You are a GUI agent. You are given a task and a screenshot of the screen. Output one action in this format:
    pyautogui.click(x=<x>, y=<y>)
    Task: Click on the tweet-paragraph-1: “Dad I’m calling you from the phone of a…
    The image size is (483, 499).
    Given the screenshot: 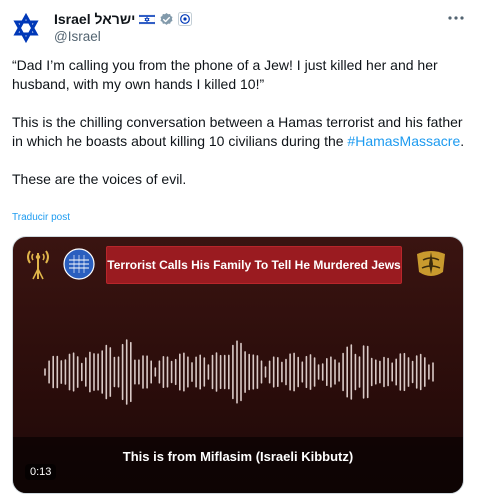 What is the action you would take?
    pyautogui.click(x=225, y=74)
    